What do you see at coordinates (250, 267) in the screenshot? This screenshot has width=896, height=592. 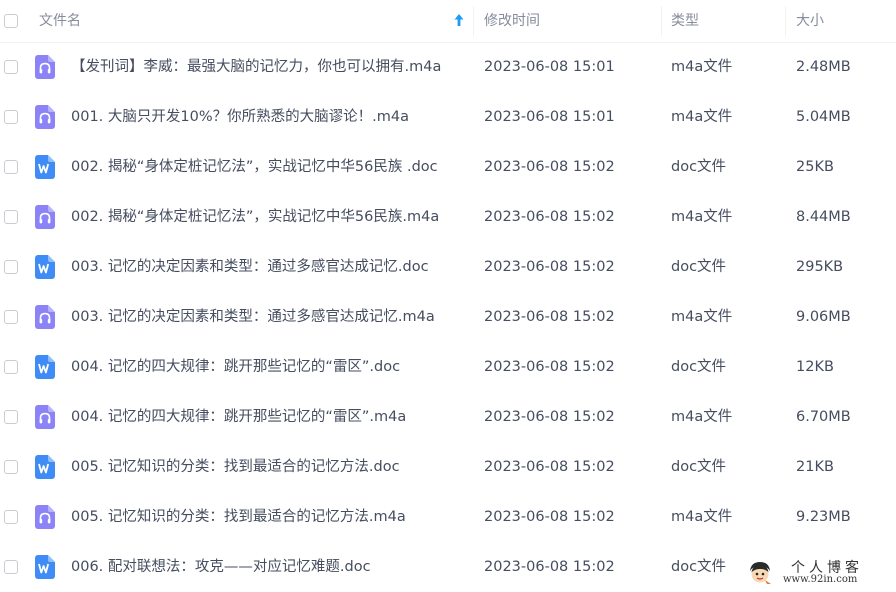 I see `file-name: 003. 记忆的决定因素和类型：通过多感官达成记忆.doc` at bounding box center [250, 267].